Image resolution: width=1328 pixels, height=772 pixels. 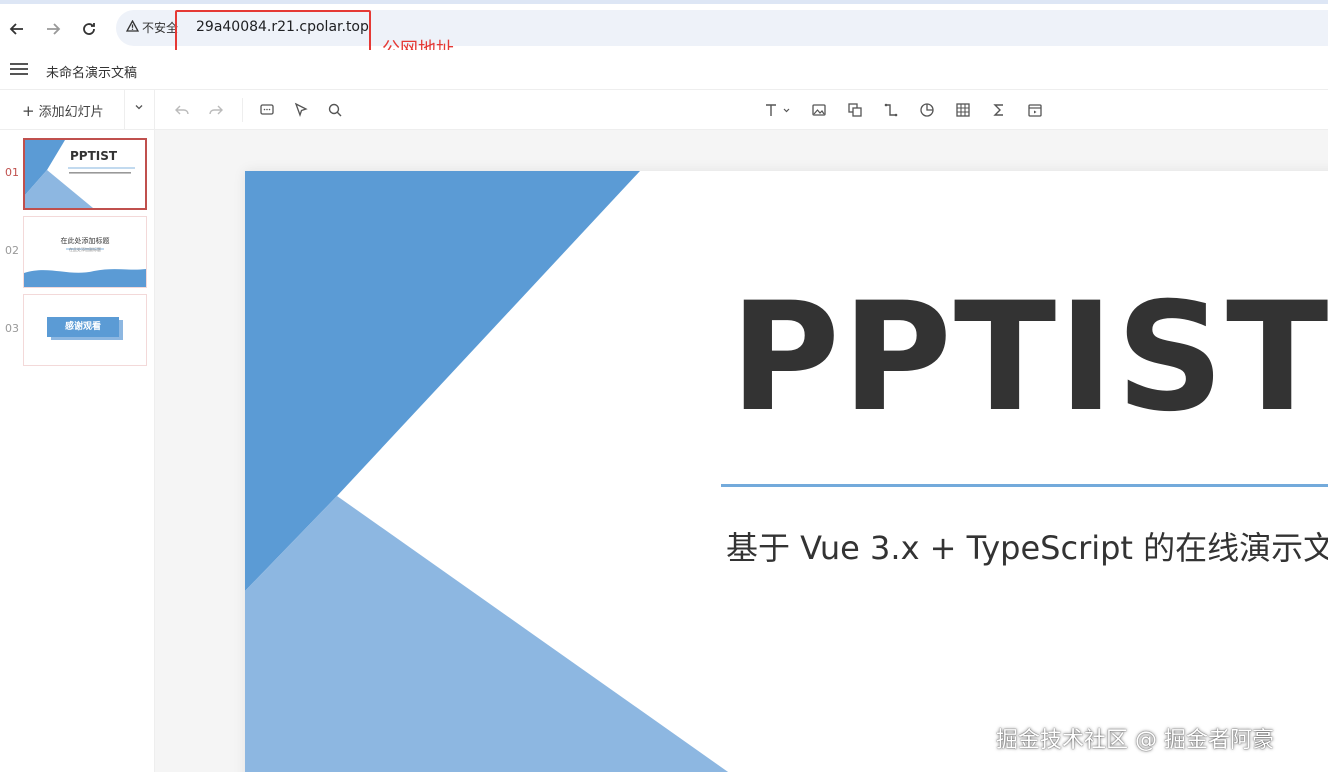 What do you see at coordinates (267, 110) in the screenshot?
I see `comment-icon` at bounding box center [267, 110].